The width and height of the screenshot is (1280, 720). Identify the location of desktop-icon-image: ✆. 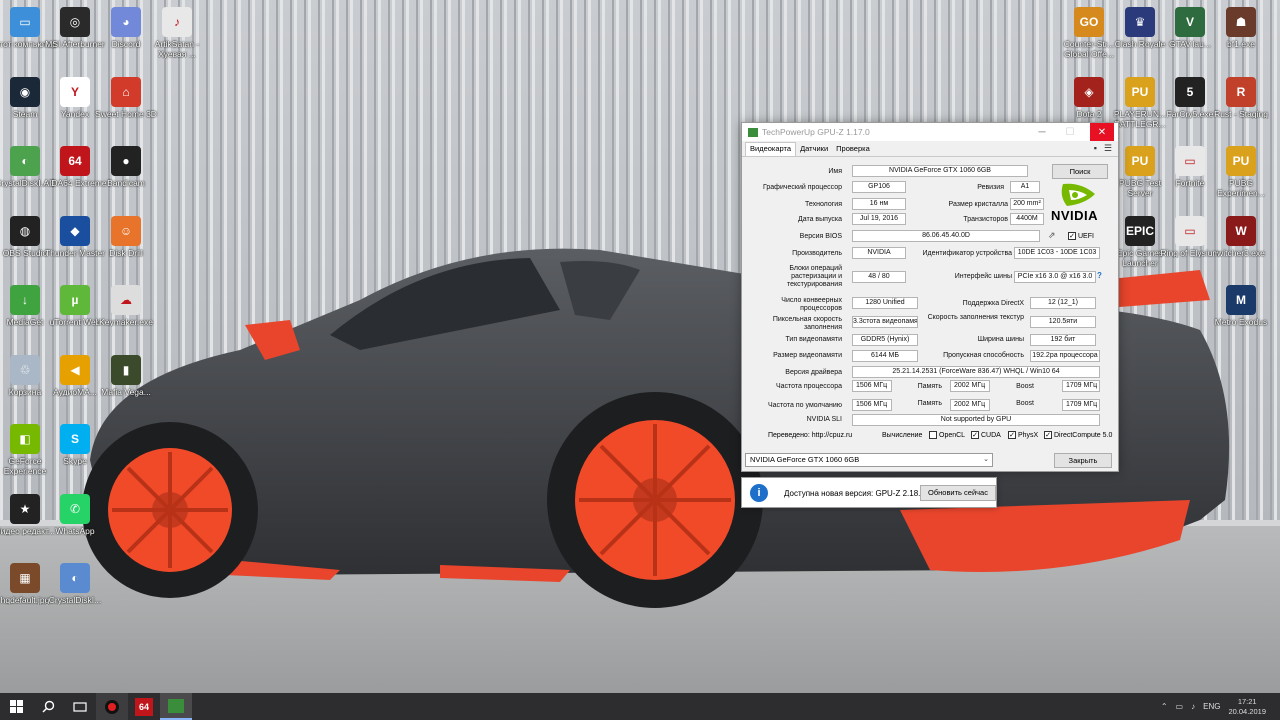
(75, 508).